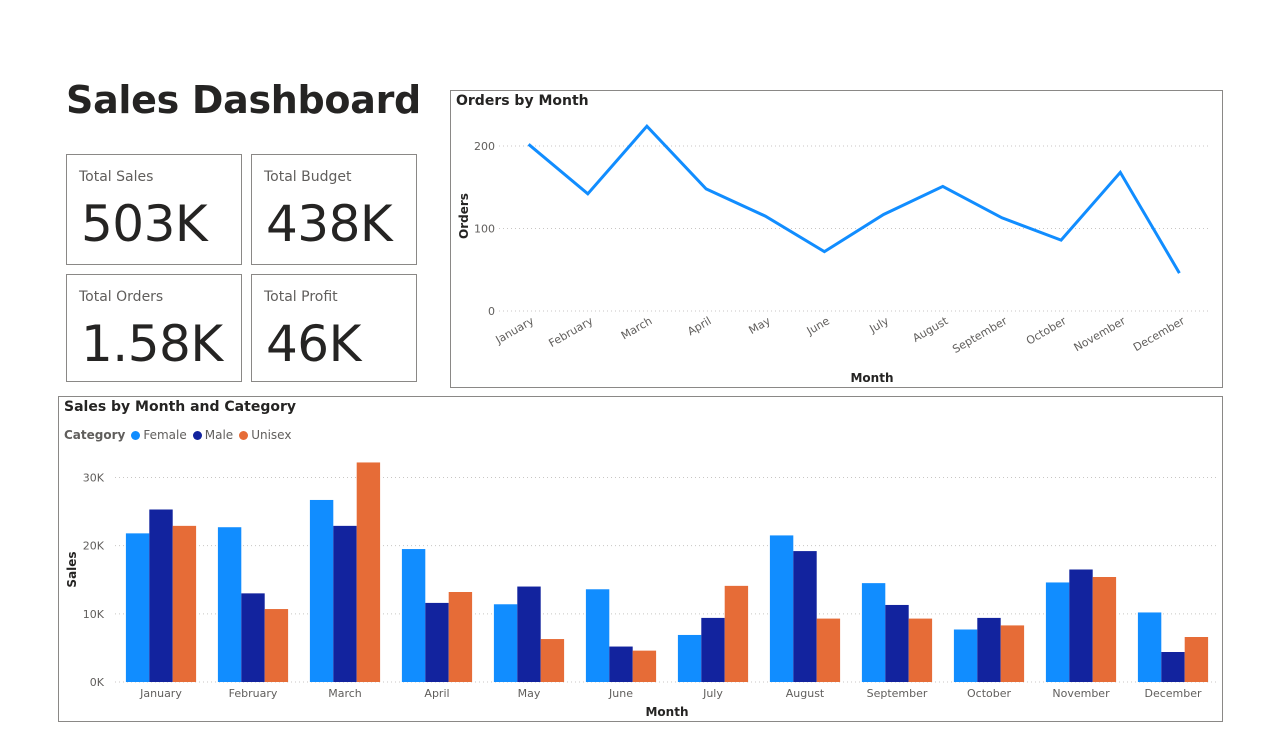  What do you see at coordinates (165, 435) in the screenshot?
I see `legend-label: Female` at bounding box center [165, 435].